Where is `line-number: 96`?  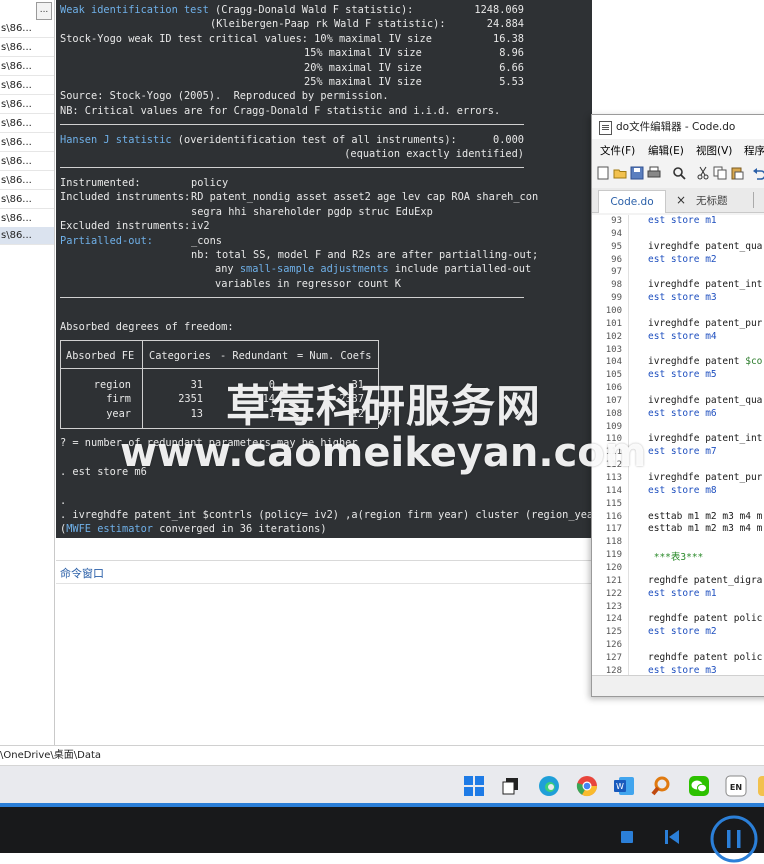
line-number: 96 is located at coordinates (616, 259).